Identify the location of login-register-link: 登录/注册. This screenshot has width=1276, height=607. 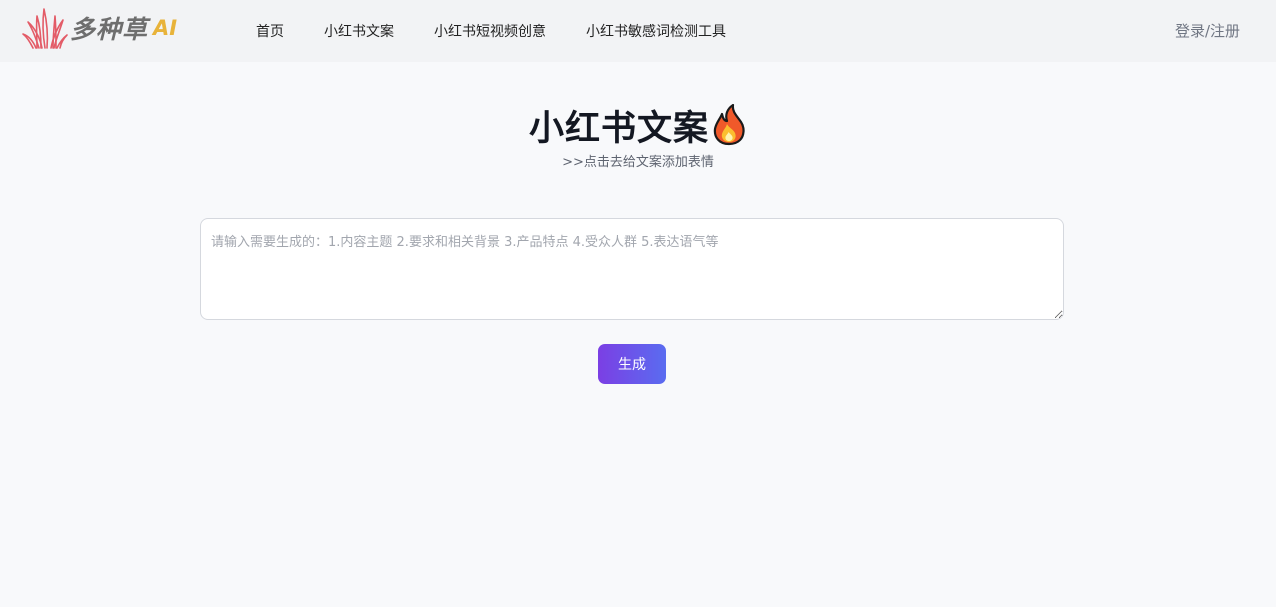
(1207, 30).